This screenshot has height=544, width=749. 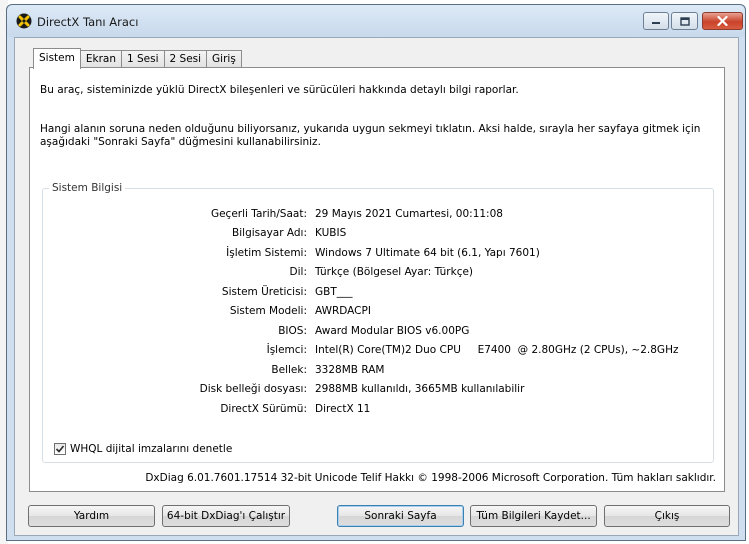 I want to click on info-label: Bilgisayar Adı:, so click(x=269, y=233).